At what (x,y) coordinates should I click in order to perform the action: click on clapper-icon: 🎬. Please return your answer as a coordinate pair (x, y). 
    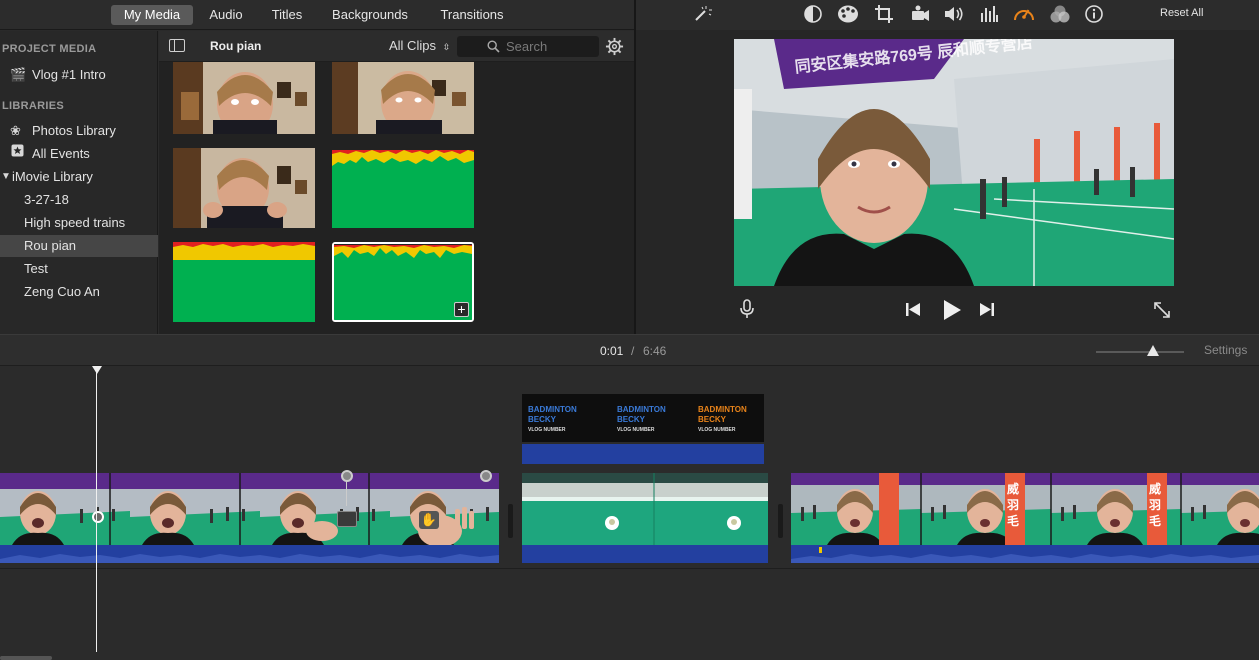
    Looking at the image, I should click on (18, 74).